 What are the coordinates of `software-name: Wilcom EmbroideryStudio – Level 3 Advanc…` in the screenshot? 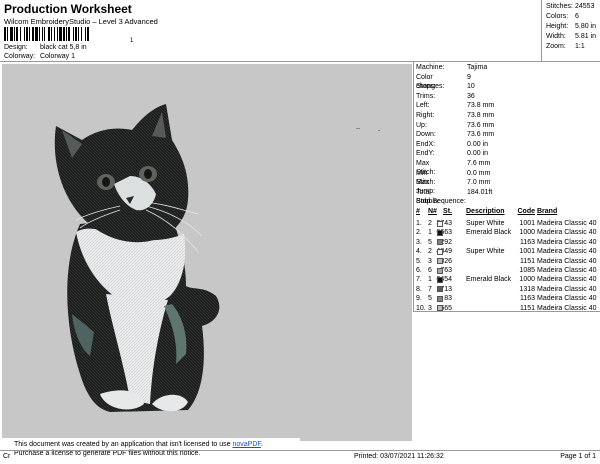 It's located at (81, 21).